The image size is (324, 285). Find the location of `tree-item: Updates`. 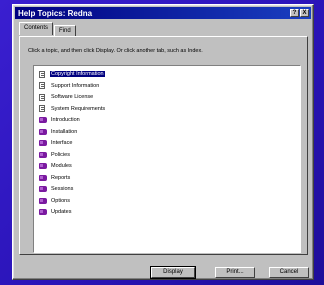

tree-item: Updates is located at coordinates (56, 212).